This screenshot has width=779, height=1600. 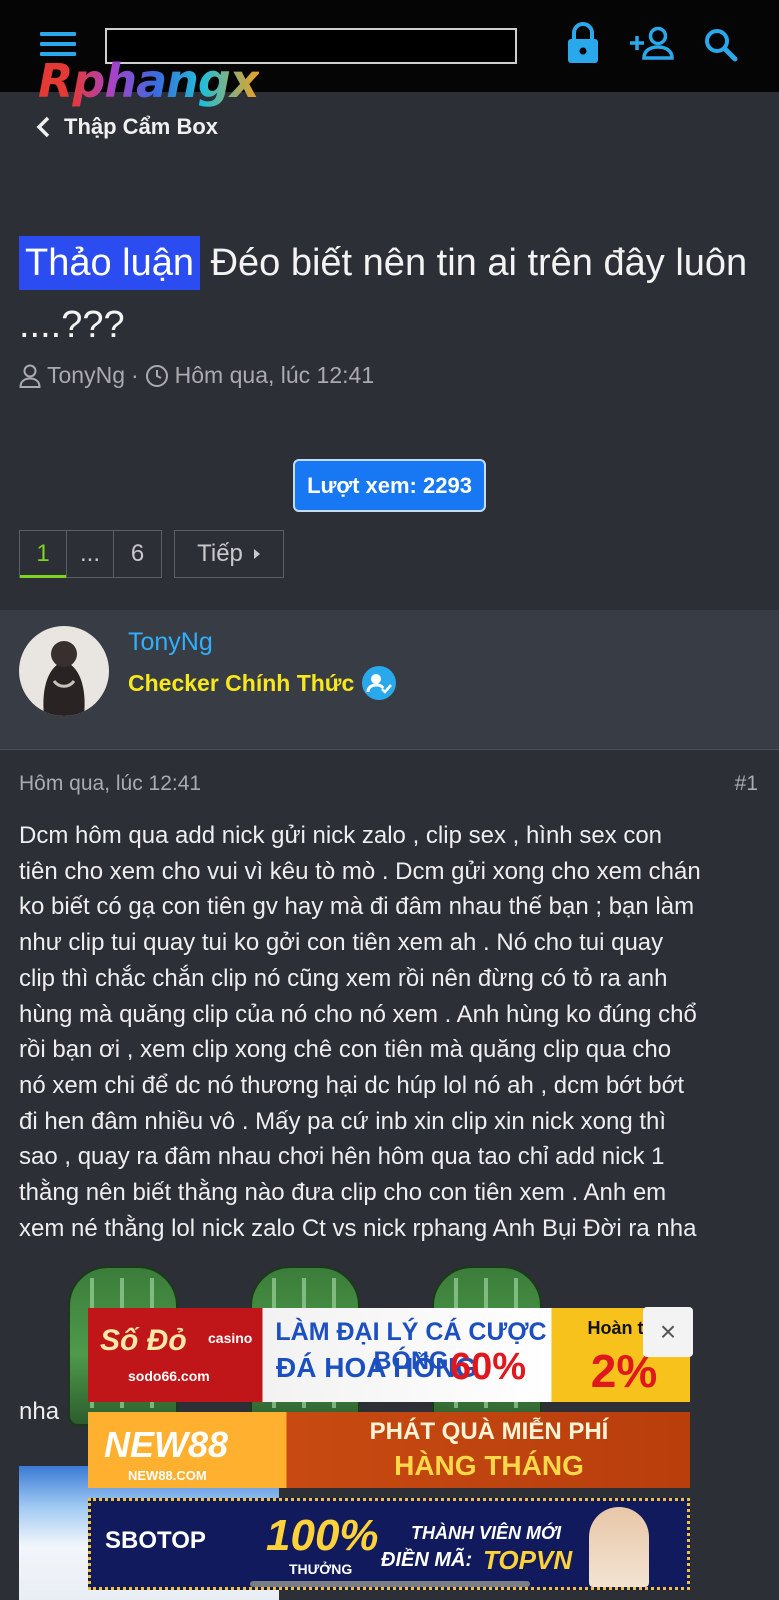 What do you see at coordinates (241, 682) in the screenshot?
I see `user-title-text: Checker Chính Thức` at bounding box center [241, 682].